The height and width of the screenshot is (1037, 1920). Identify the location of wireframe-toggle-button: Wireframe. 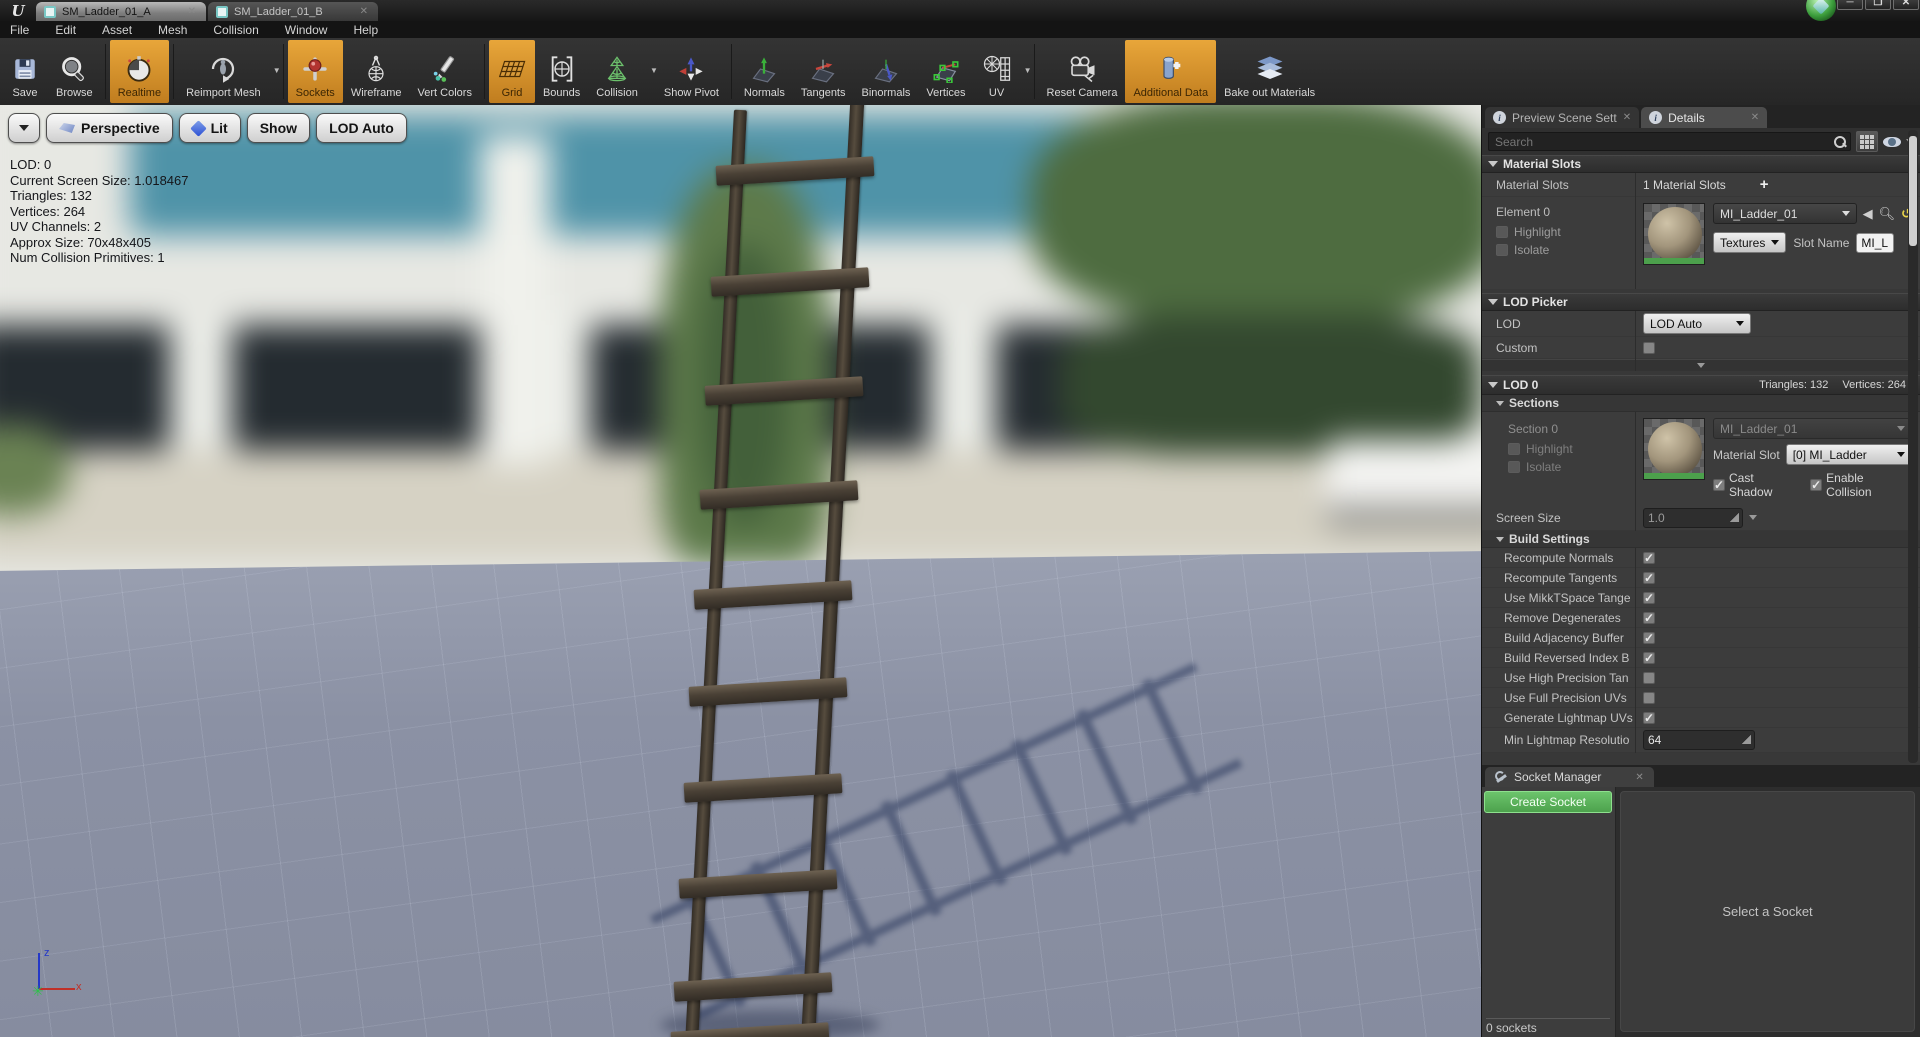
(376, 71).